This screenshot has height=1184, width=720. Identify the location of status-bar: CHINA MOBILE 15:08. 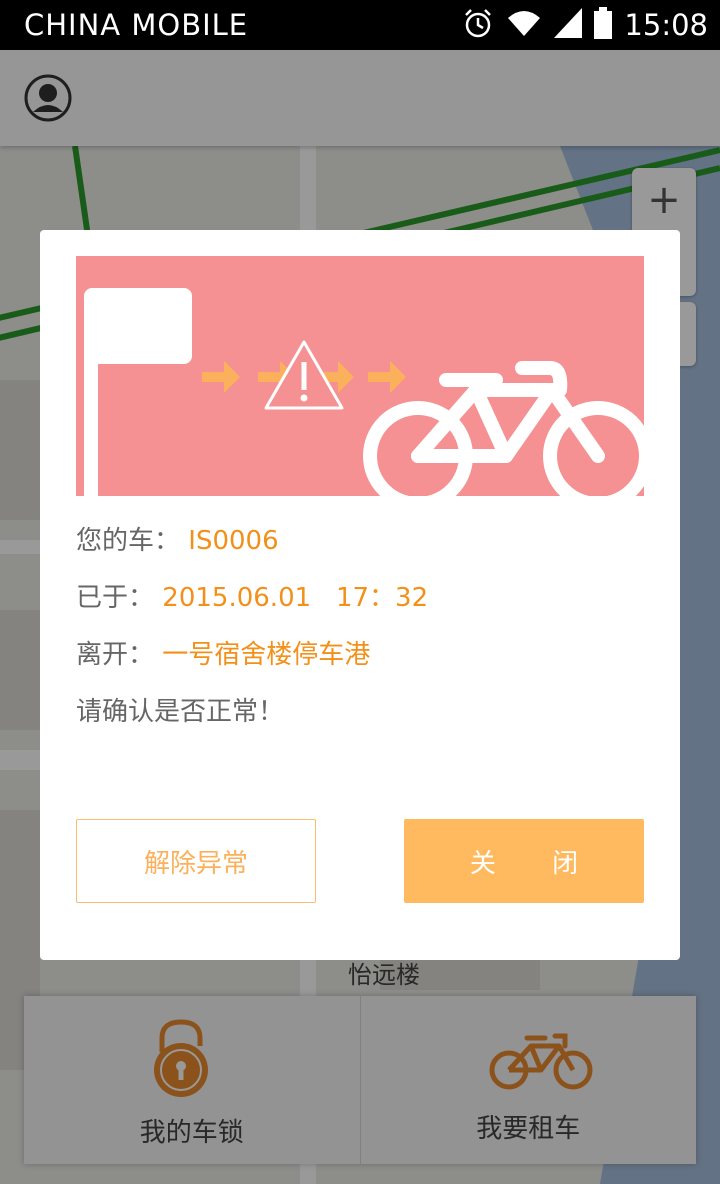
(360, 25).